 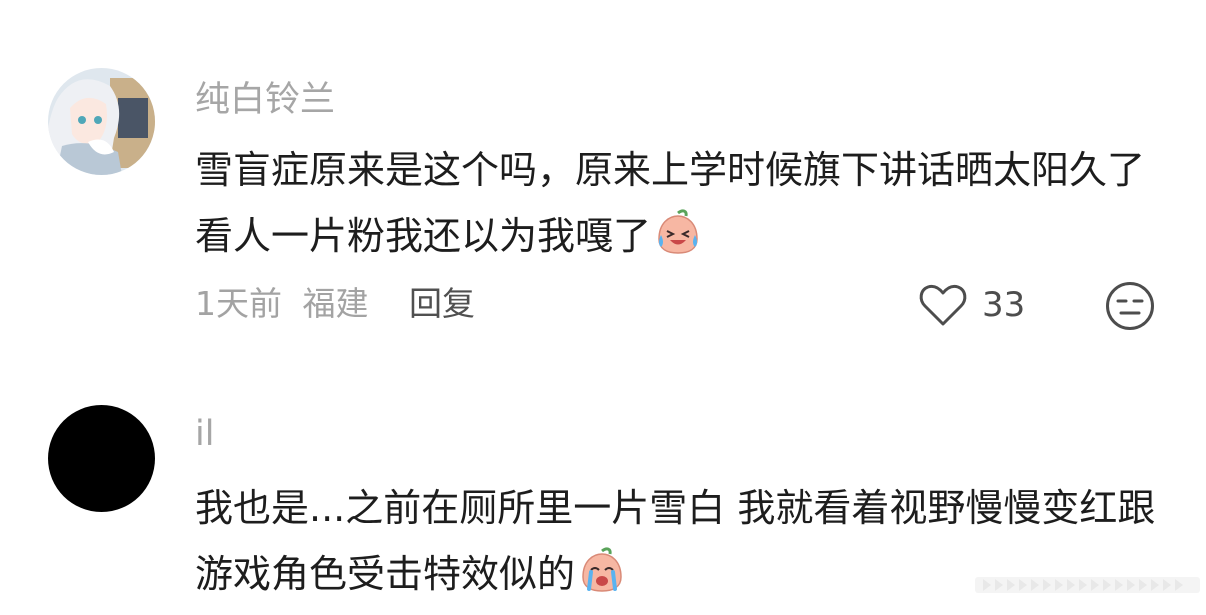 I want to click on like-button: 33, so click(x=971, y=305).